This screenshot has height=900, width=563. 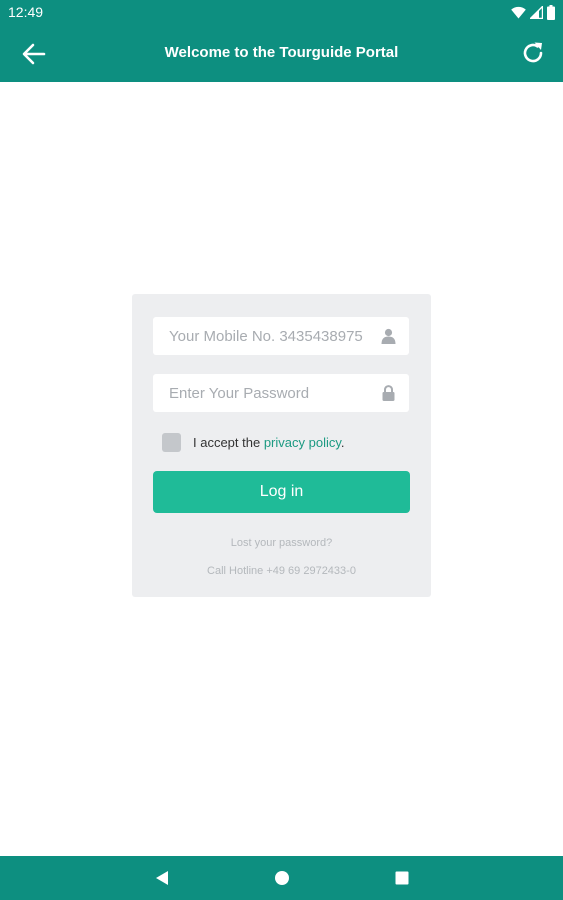 I want to click on app-bar: Welcome to the Tourguide Portal, so click(x=281, y=53).